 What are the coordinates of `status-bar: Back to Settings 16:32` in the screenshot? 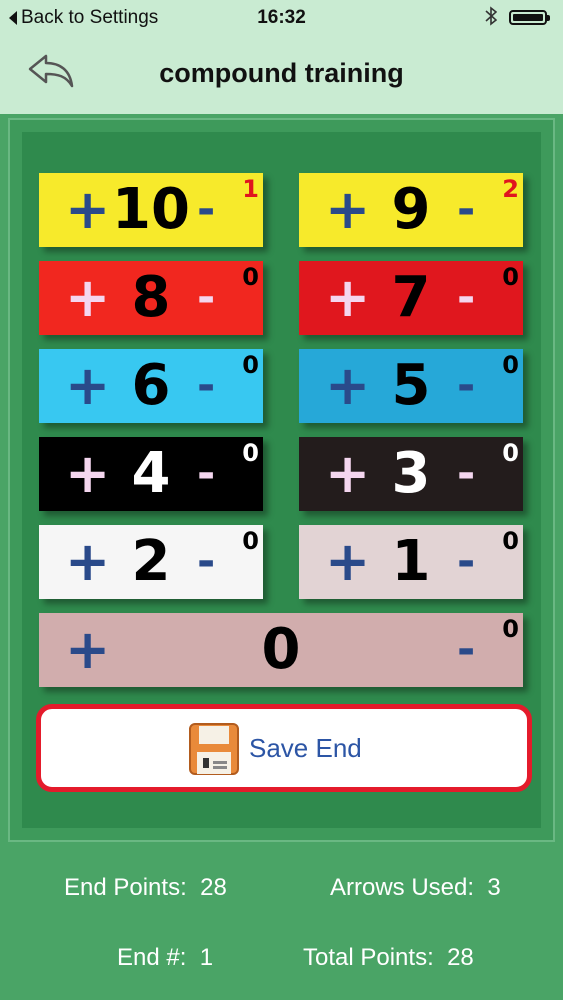 It's located at (281, 17).